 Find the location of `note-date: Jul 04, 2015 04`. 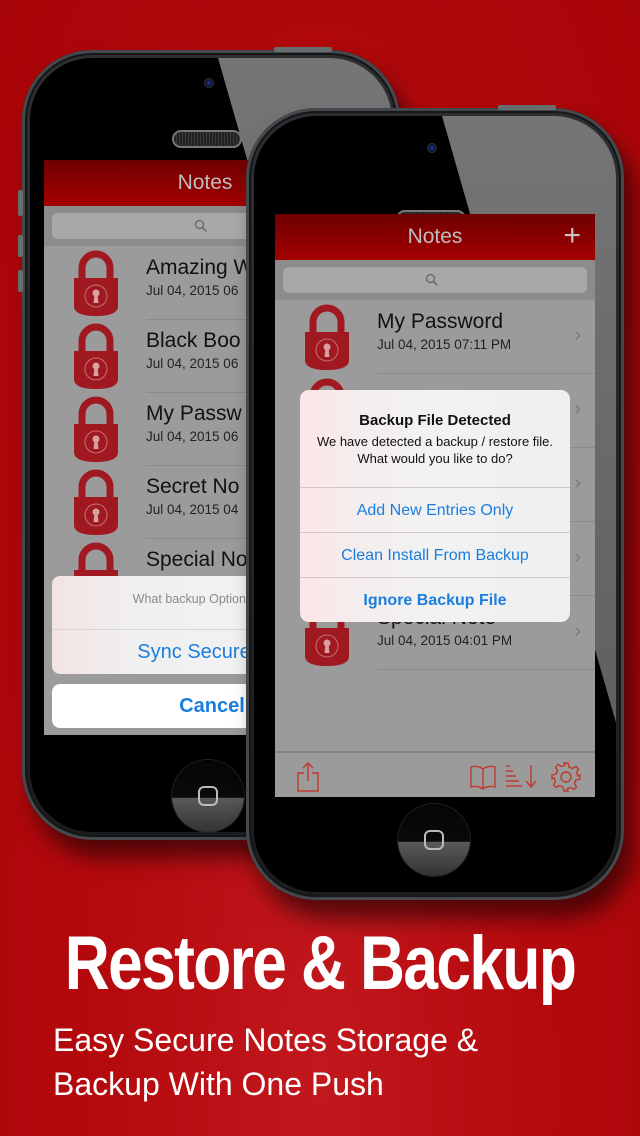

note-date: Jul 04, 2015 04 is located at coordinates (192, 509).